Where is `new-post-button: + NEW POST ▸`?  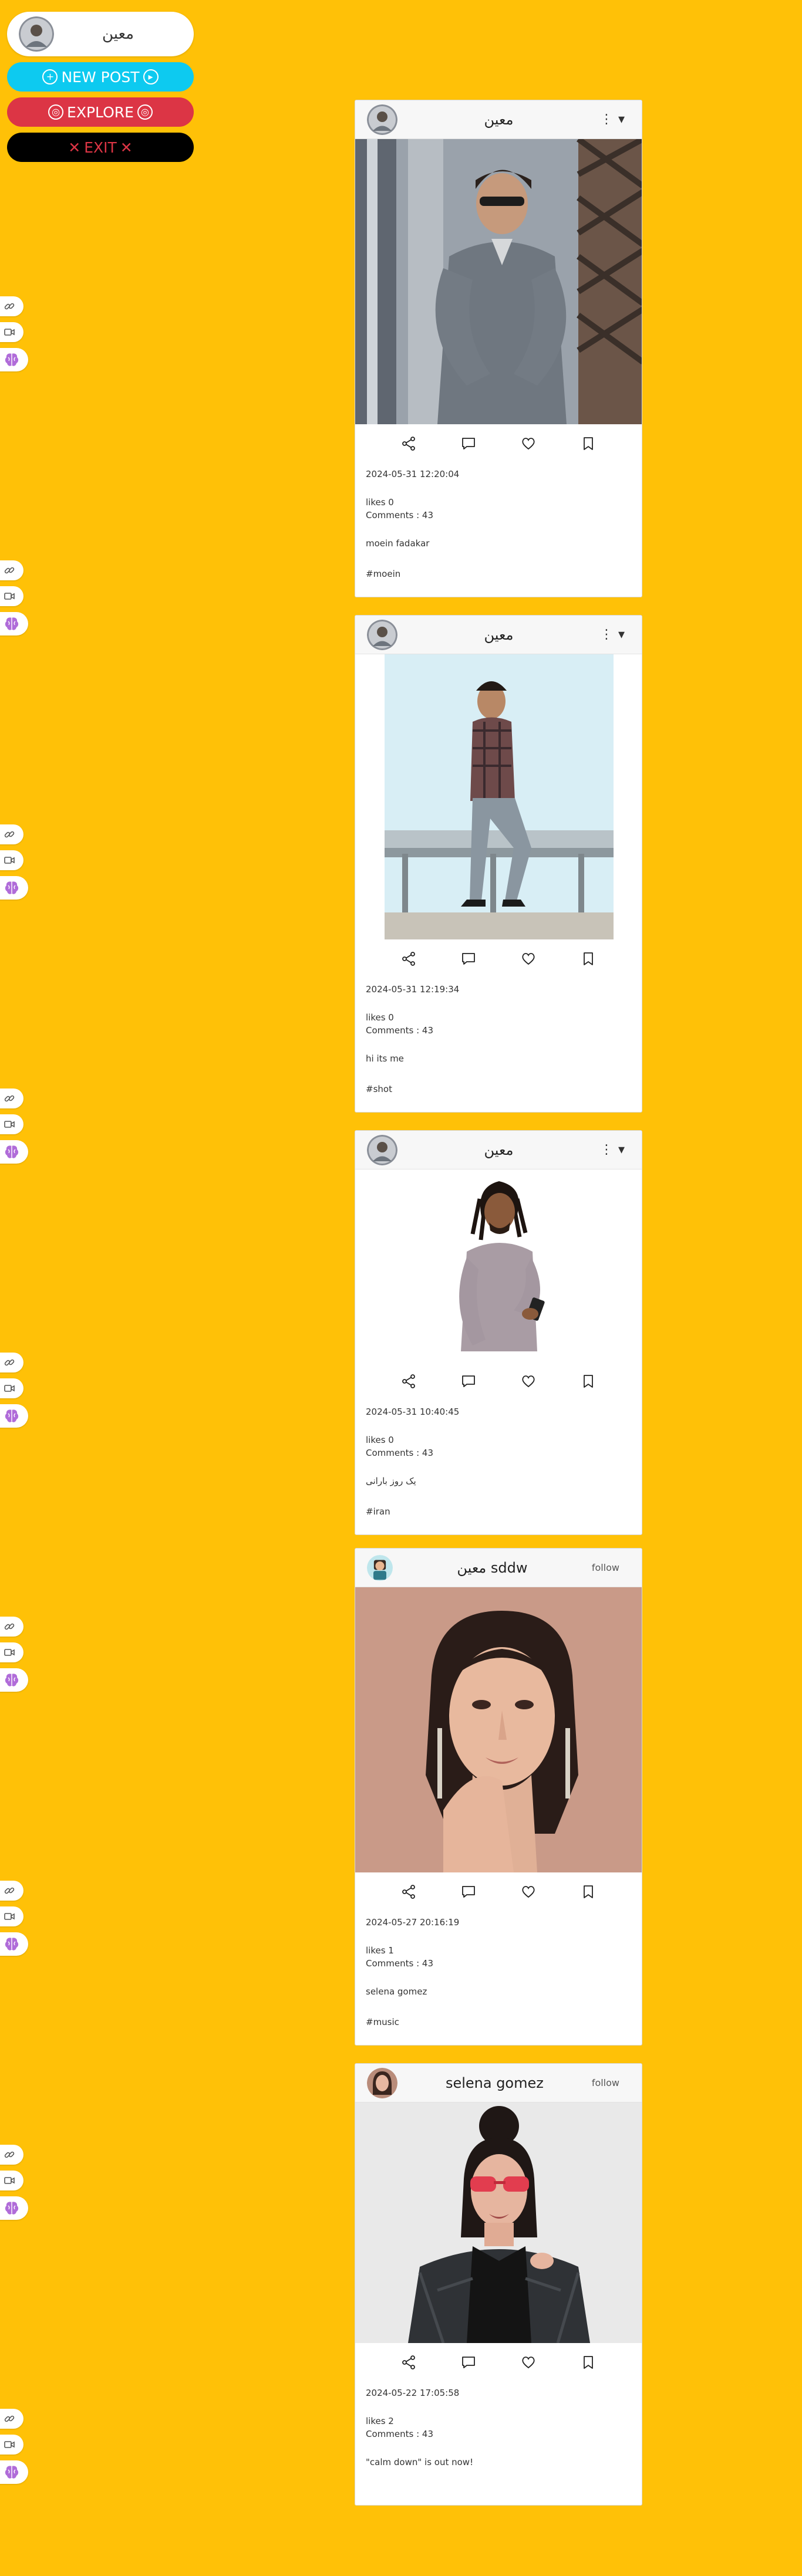
new-post-button: + NEW POST ▸ is located at coordinates (100, 77).